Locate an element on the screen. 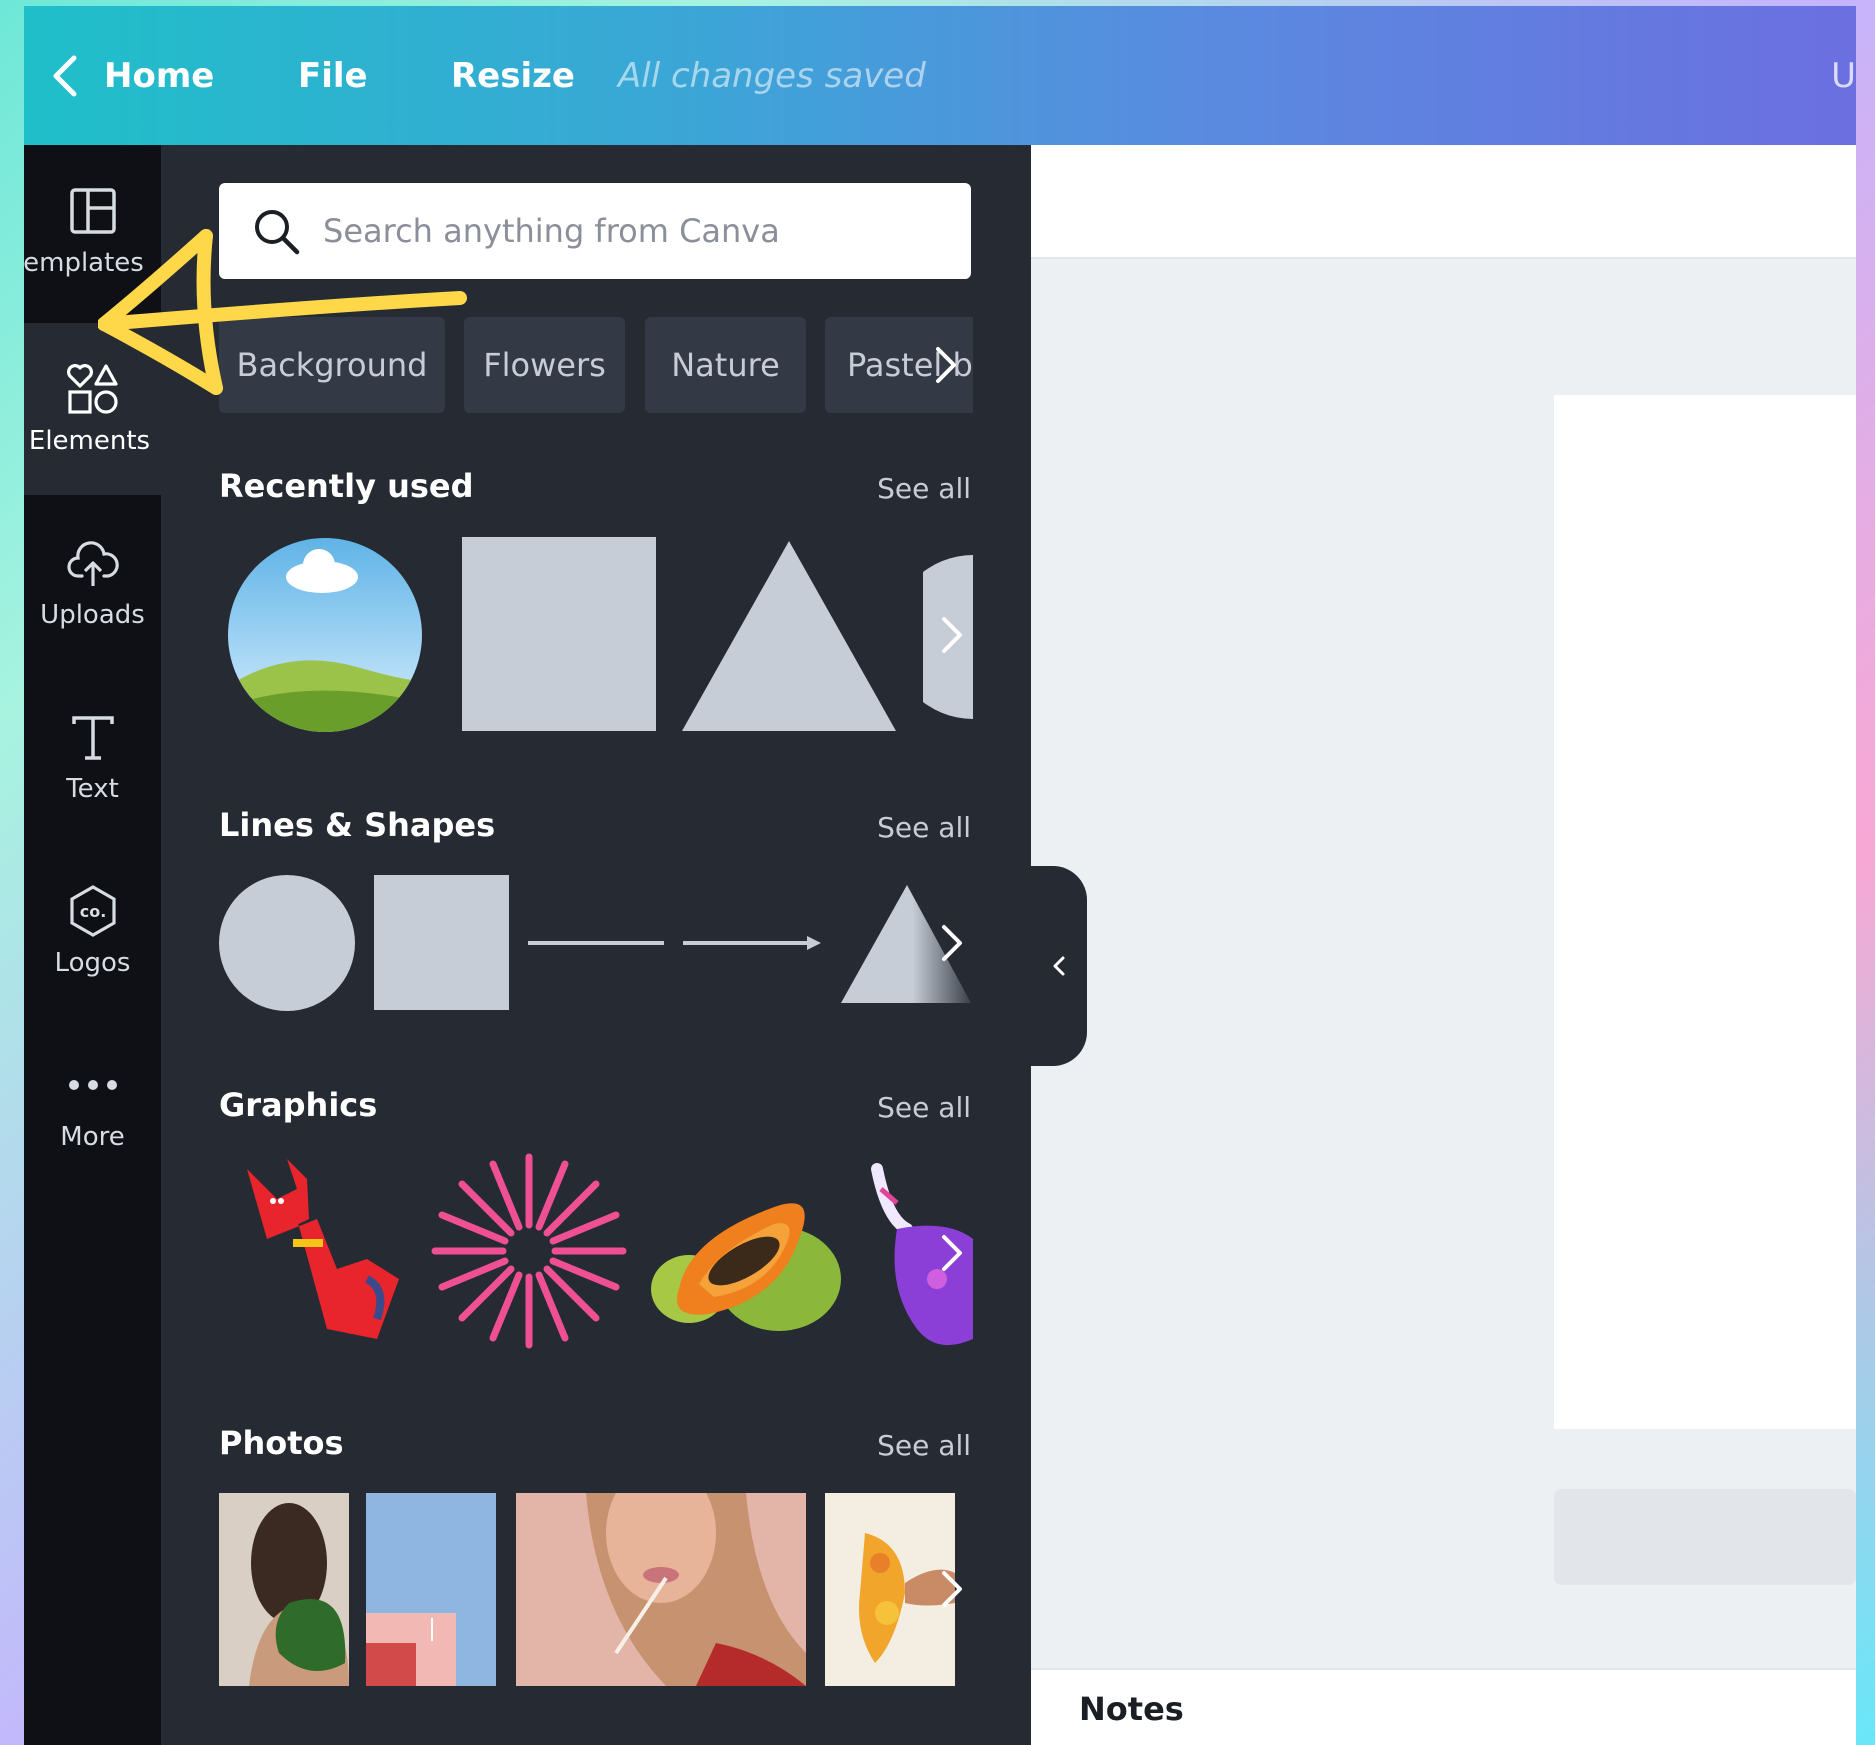 This screenshot has height=1745, width=1875. photo-woman-monstera is located at coordinates (284, 1589).